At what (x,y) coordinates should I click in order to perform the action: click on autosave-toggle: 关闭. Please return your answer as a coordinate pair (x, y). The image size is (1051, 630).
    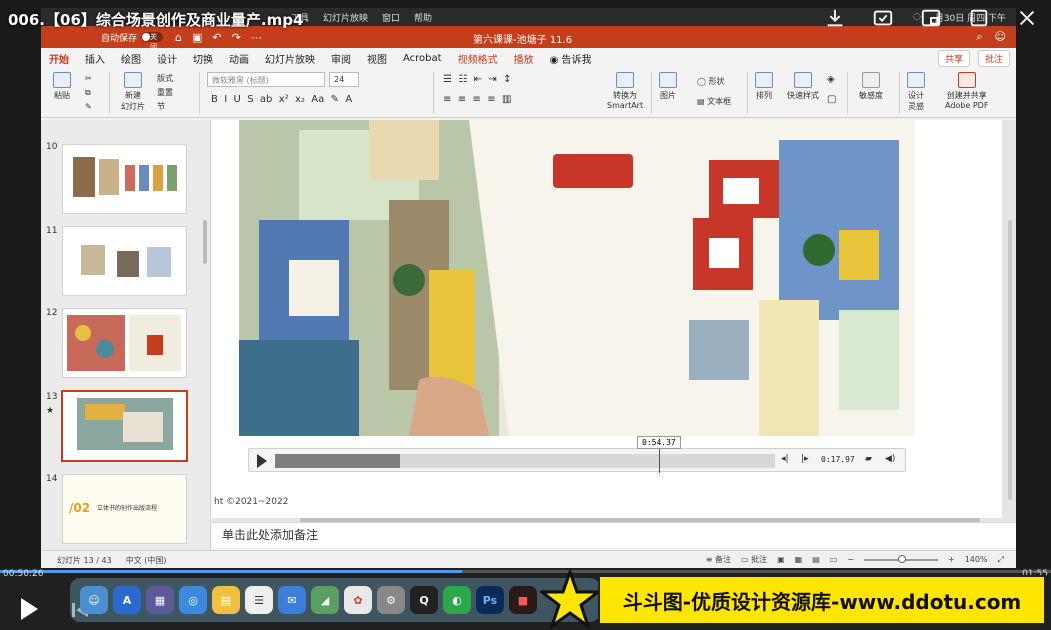
    Looking at the image, I should click on (152, 41).